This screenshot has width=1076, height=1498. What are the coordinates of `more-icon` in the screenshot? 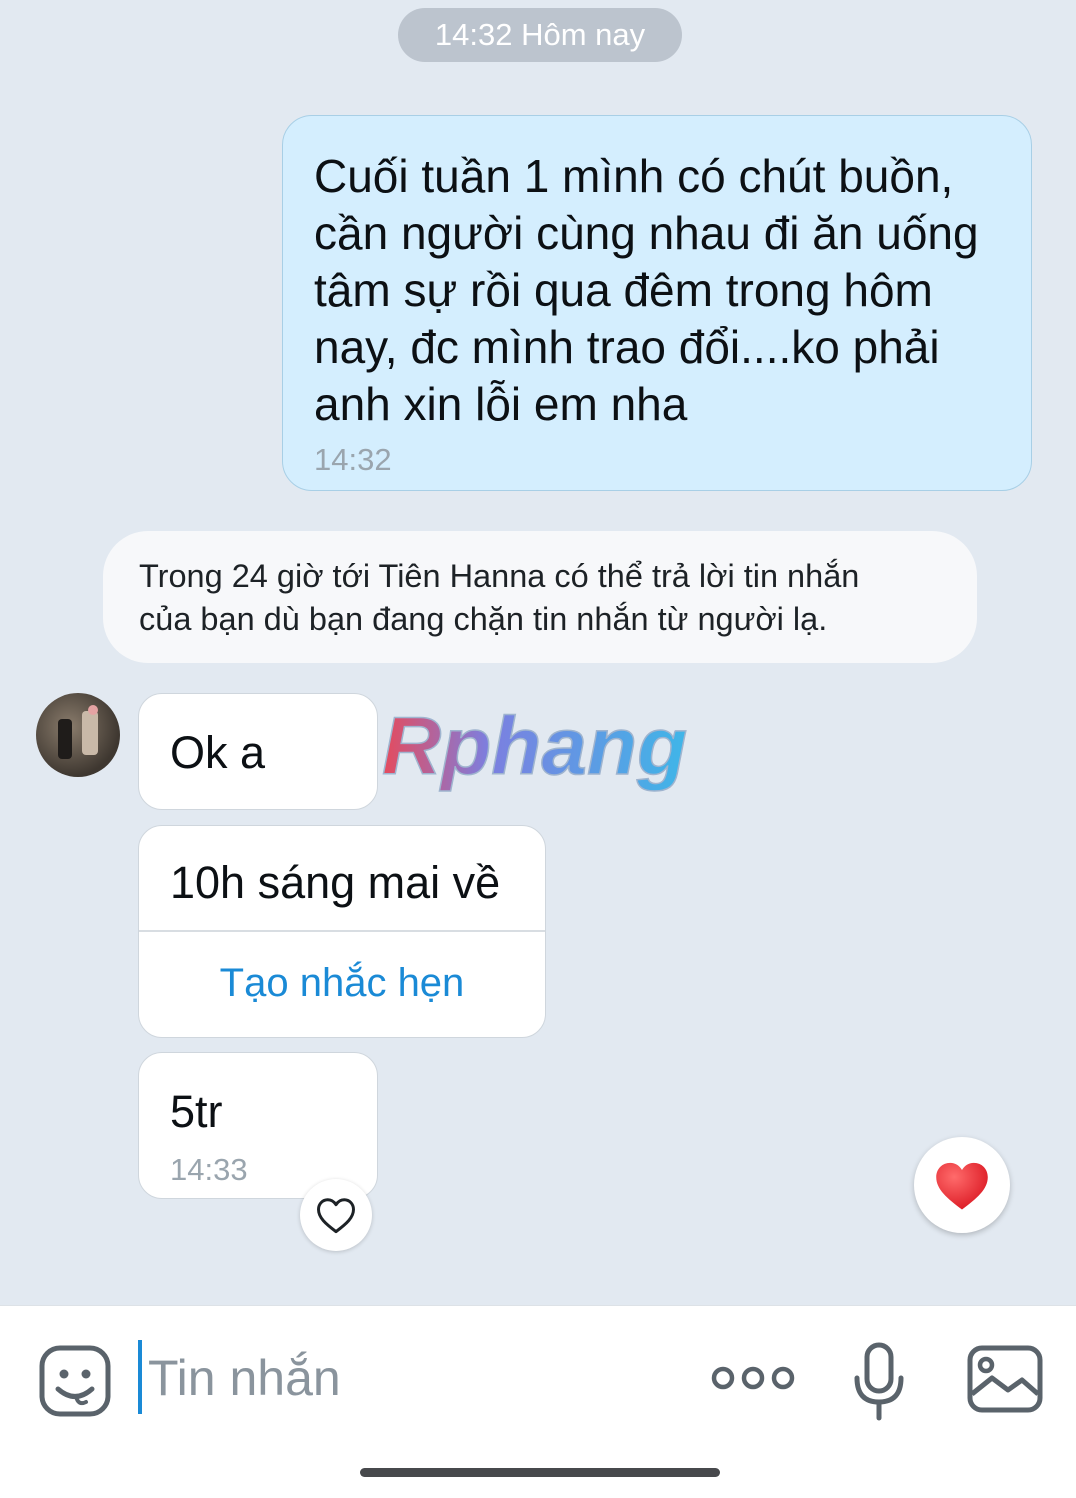 It's located at (753, 1378).